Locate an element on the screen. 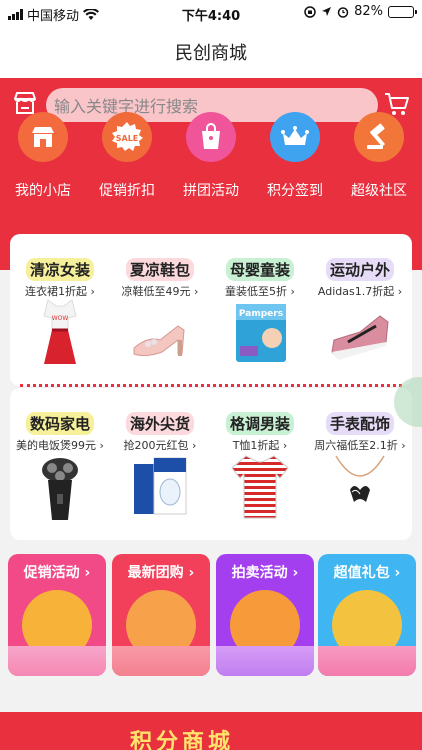  product-title: 夏凉鞋包 is located at coordinates (159, 269).